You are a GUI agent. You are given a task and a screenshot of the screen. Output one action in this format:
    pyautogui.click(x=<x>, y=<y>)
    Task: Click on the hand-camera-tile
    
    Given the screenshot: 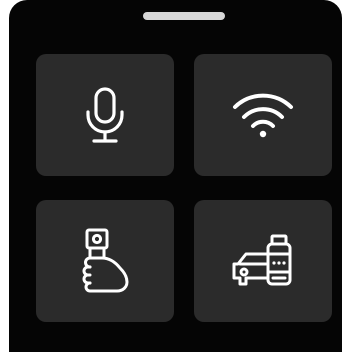 What is the action you would take?
    pyautogui.click(x=105, y=261)
    